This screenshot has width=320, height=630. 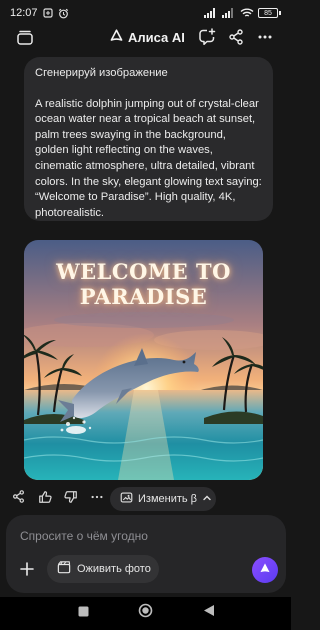 I want to click on new-chat-icon, so click(x=207, y=39).